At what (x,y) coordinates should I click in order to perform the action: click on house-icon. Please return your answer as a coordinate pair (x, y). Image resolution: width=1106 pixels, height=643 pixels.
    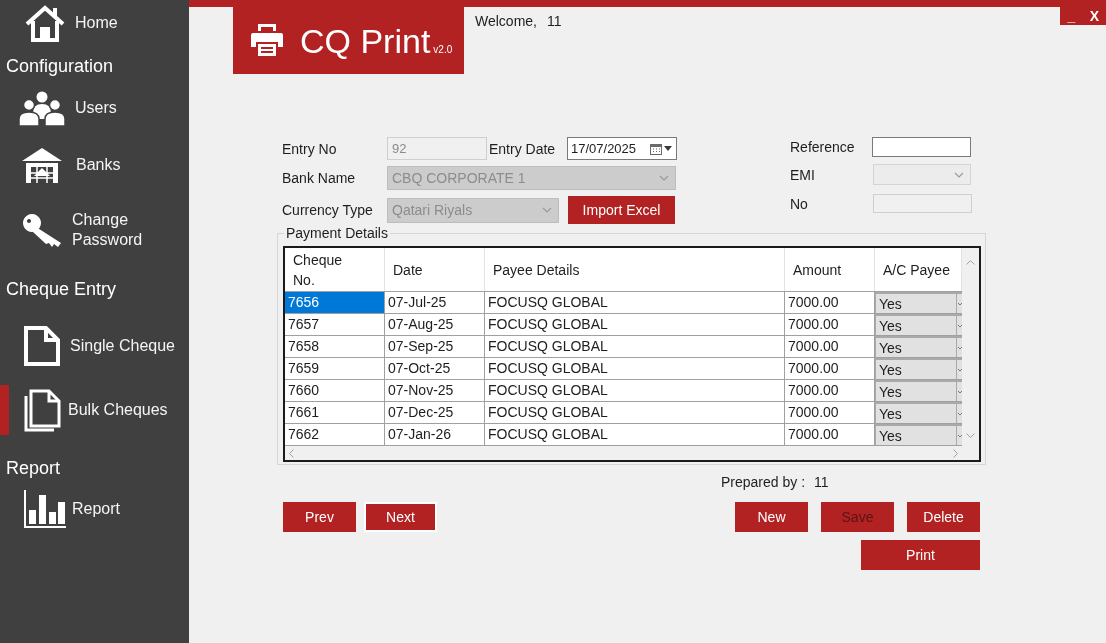
    Looking at the image, I should click on (45, 23).